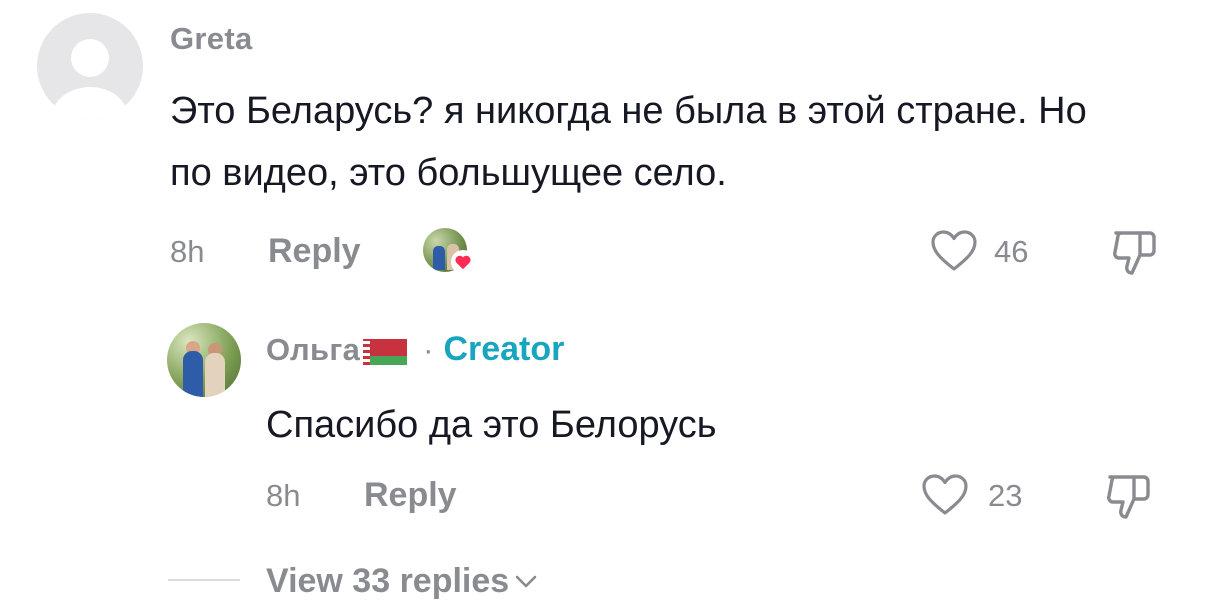 The height and width of the screenshot is (613, 1206). I want to click on view-replies-button: View 33 replies, so click(401, 581).